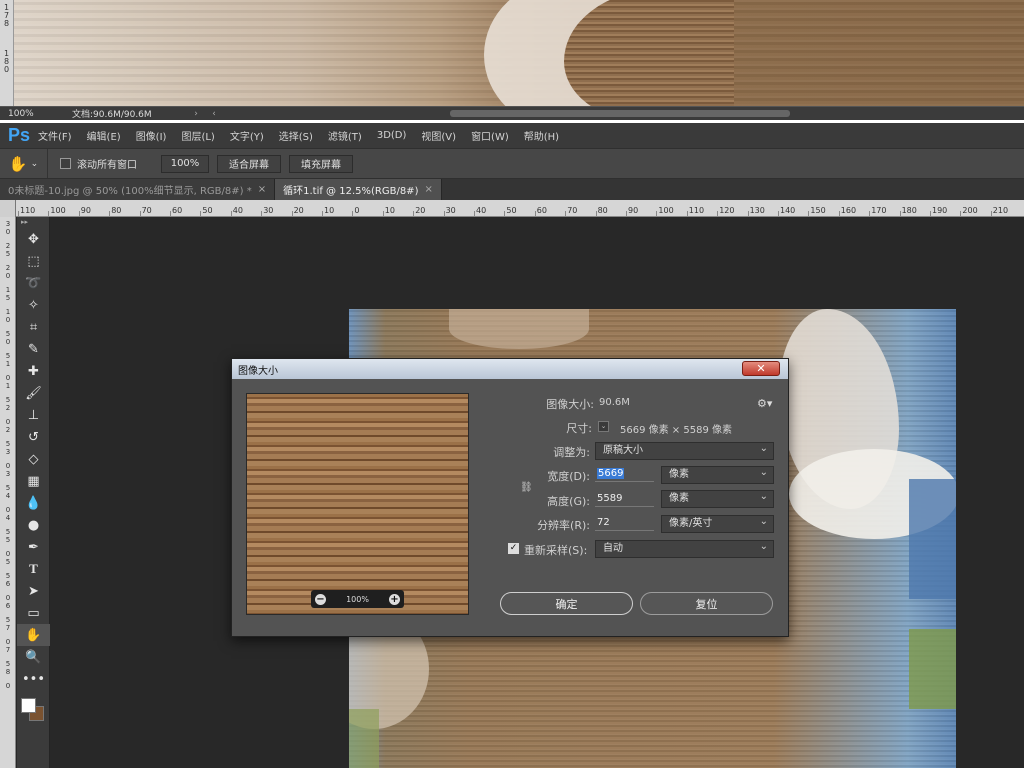 This screenshot has width=1024, height=768. I want to click on gradient-tool-icon: ▦, so click(33, 481).